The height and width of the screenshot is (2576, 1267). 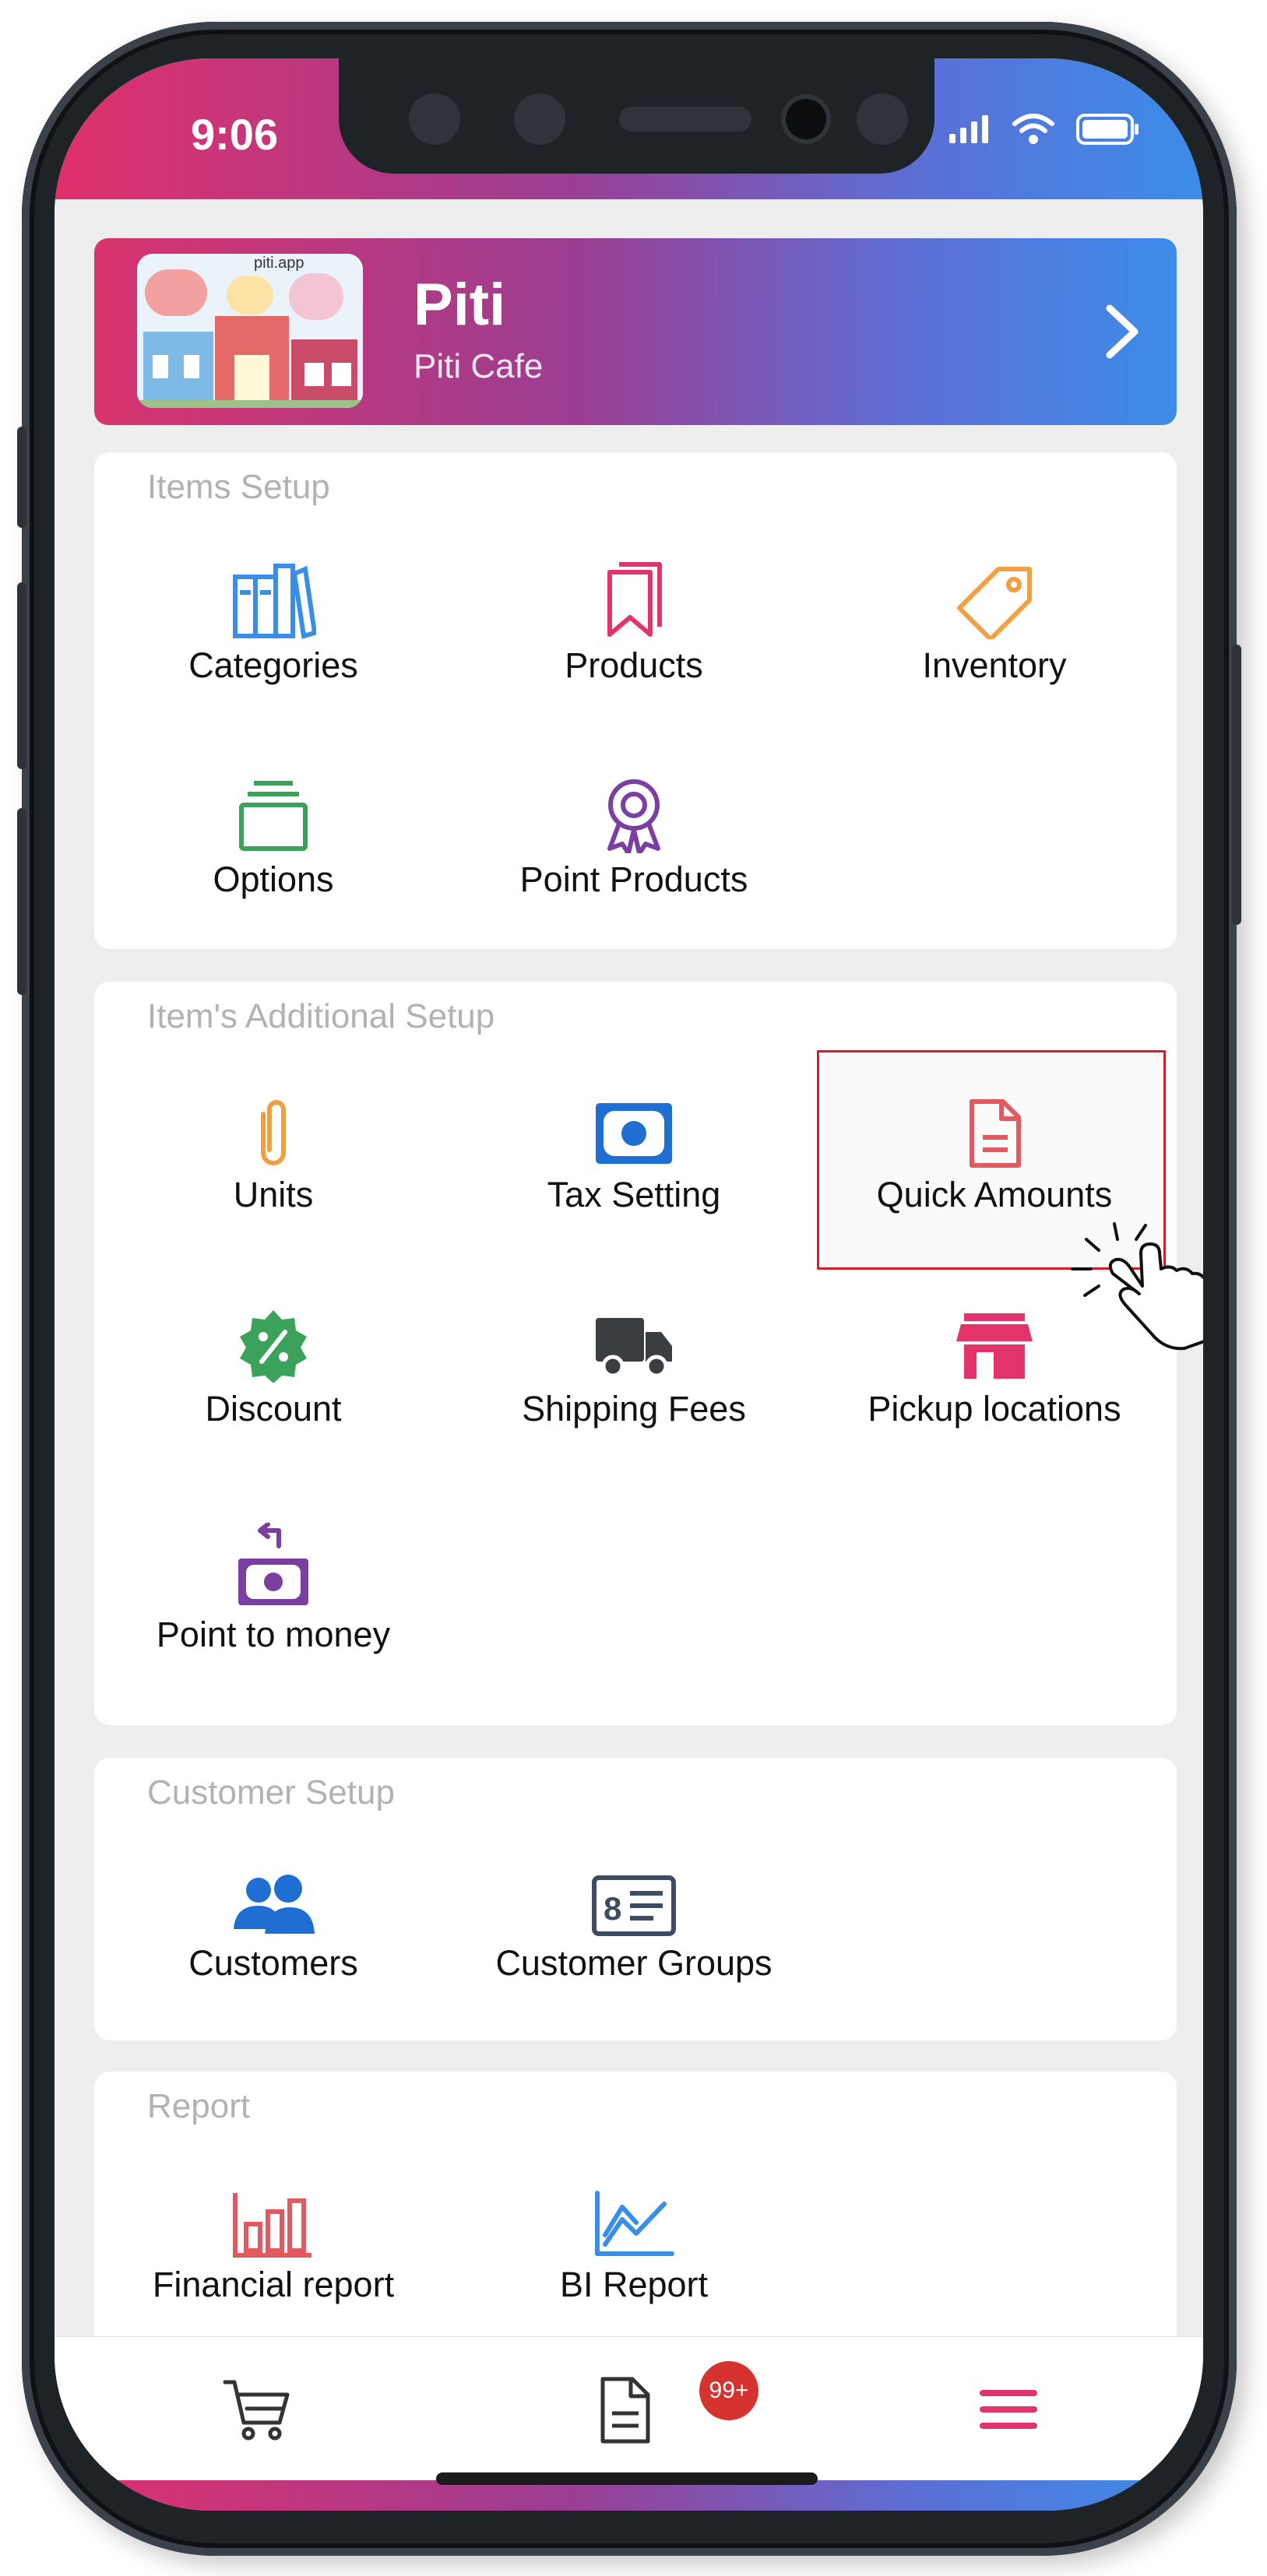 What do you see at coordinates (634, 2223) in the screenshot?
I see `line-chart-icon` at bounding box center [634, 2223].